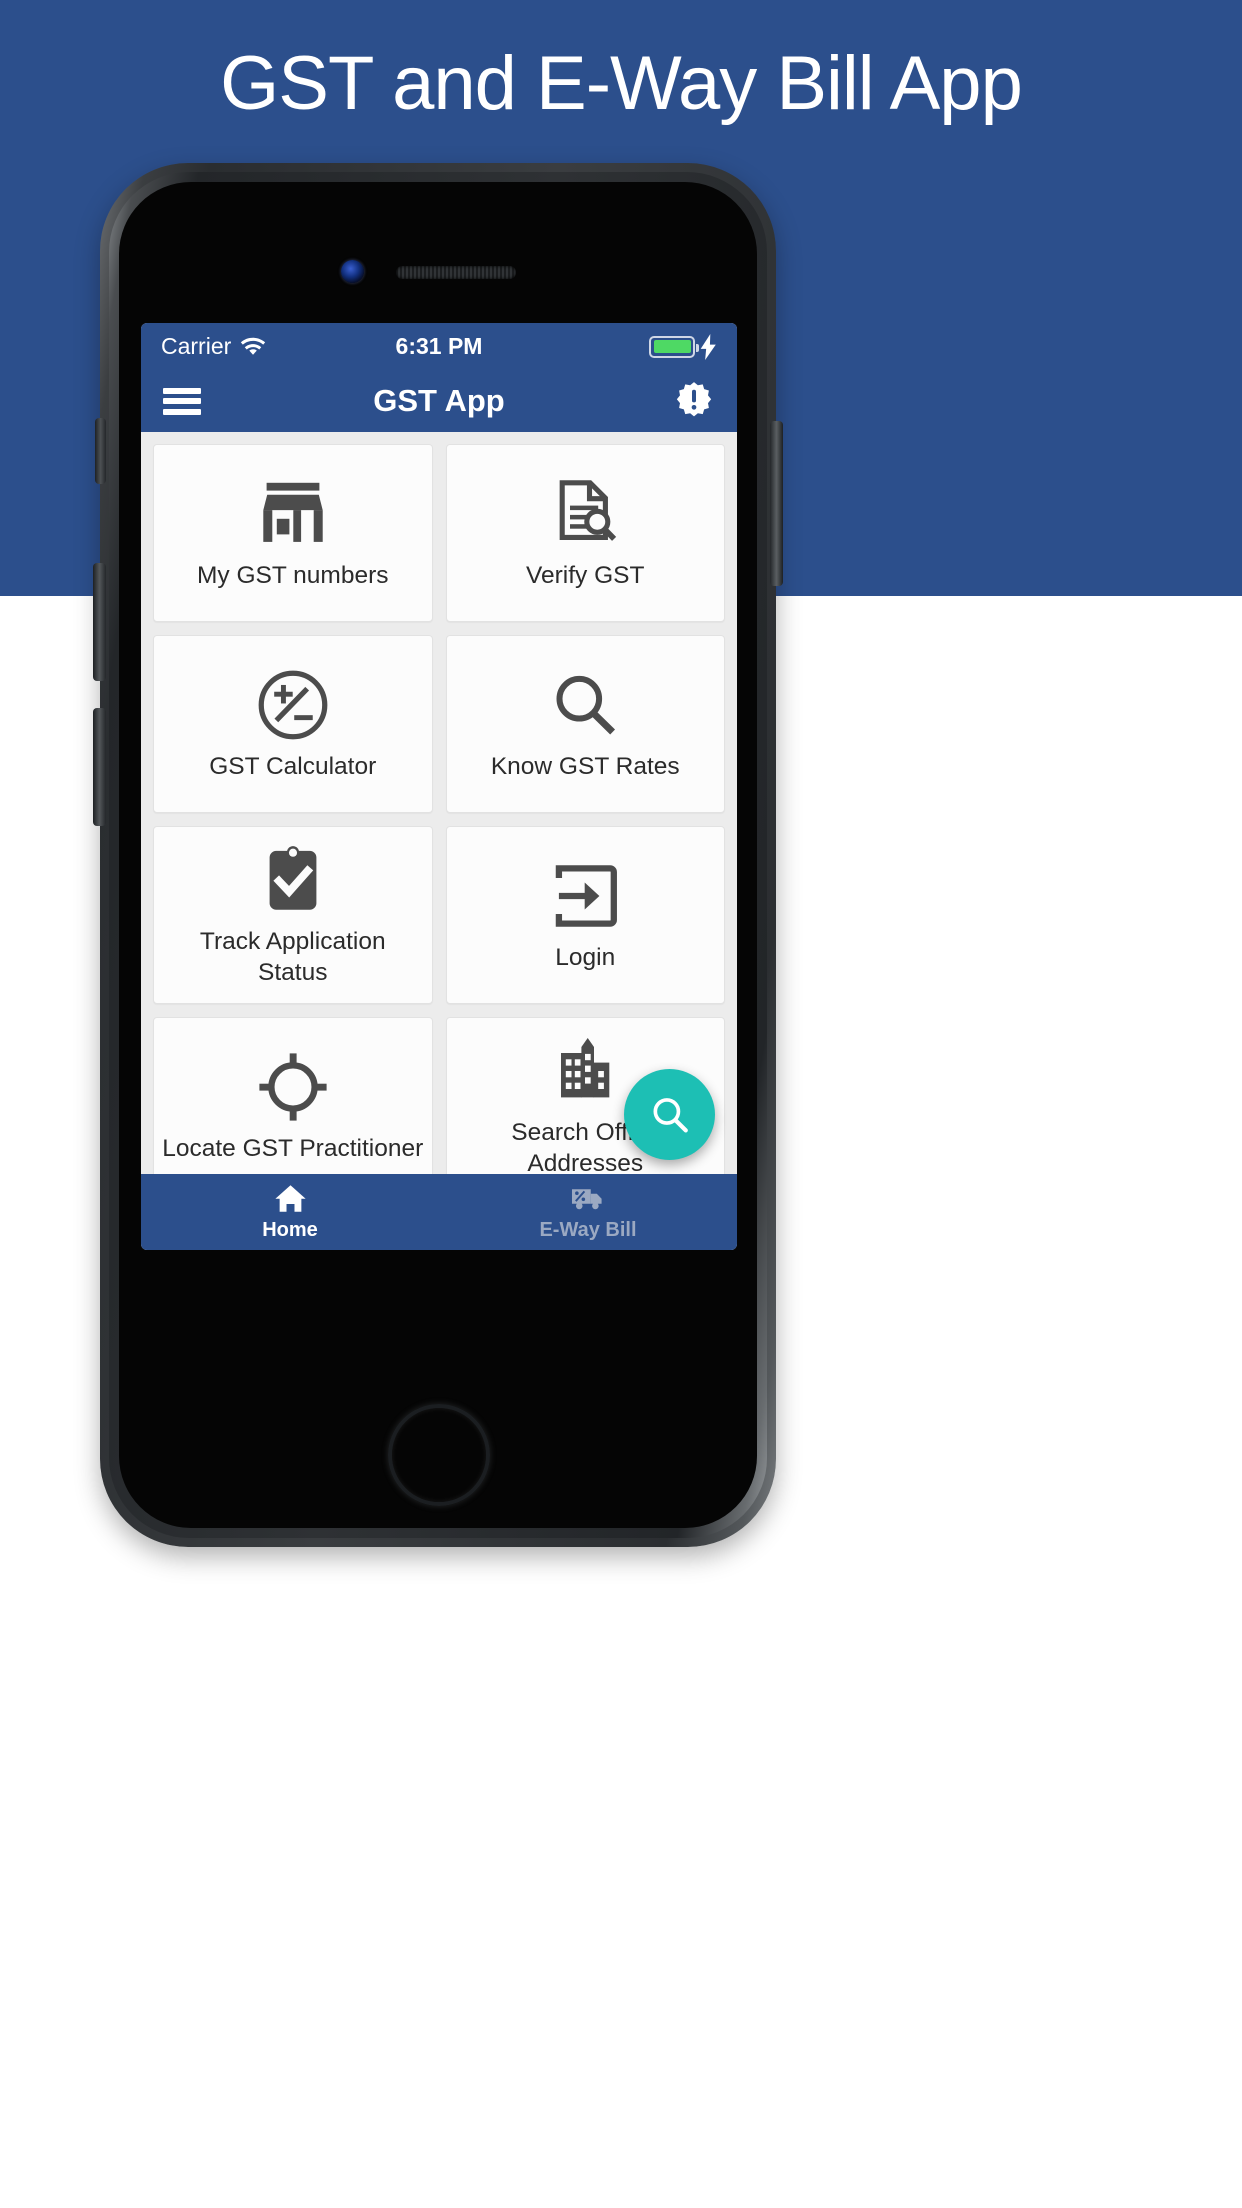 The width and height of the screenshot is (1242, 2208). What do you see at coordinates (585, 957) in the screenshot?
I see `tile-label: Login` at bounding box center [585, 957].